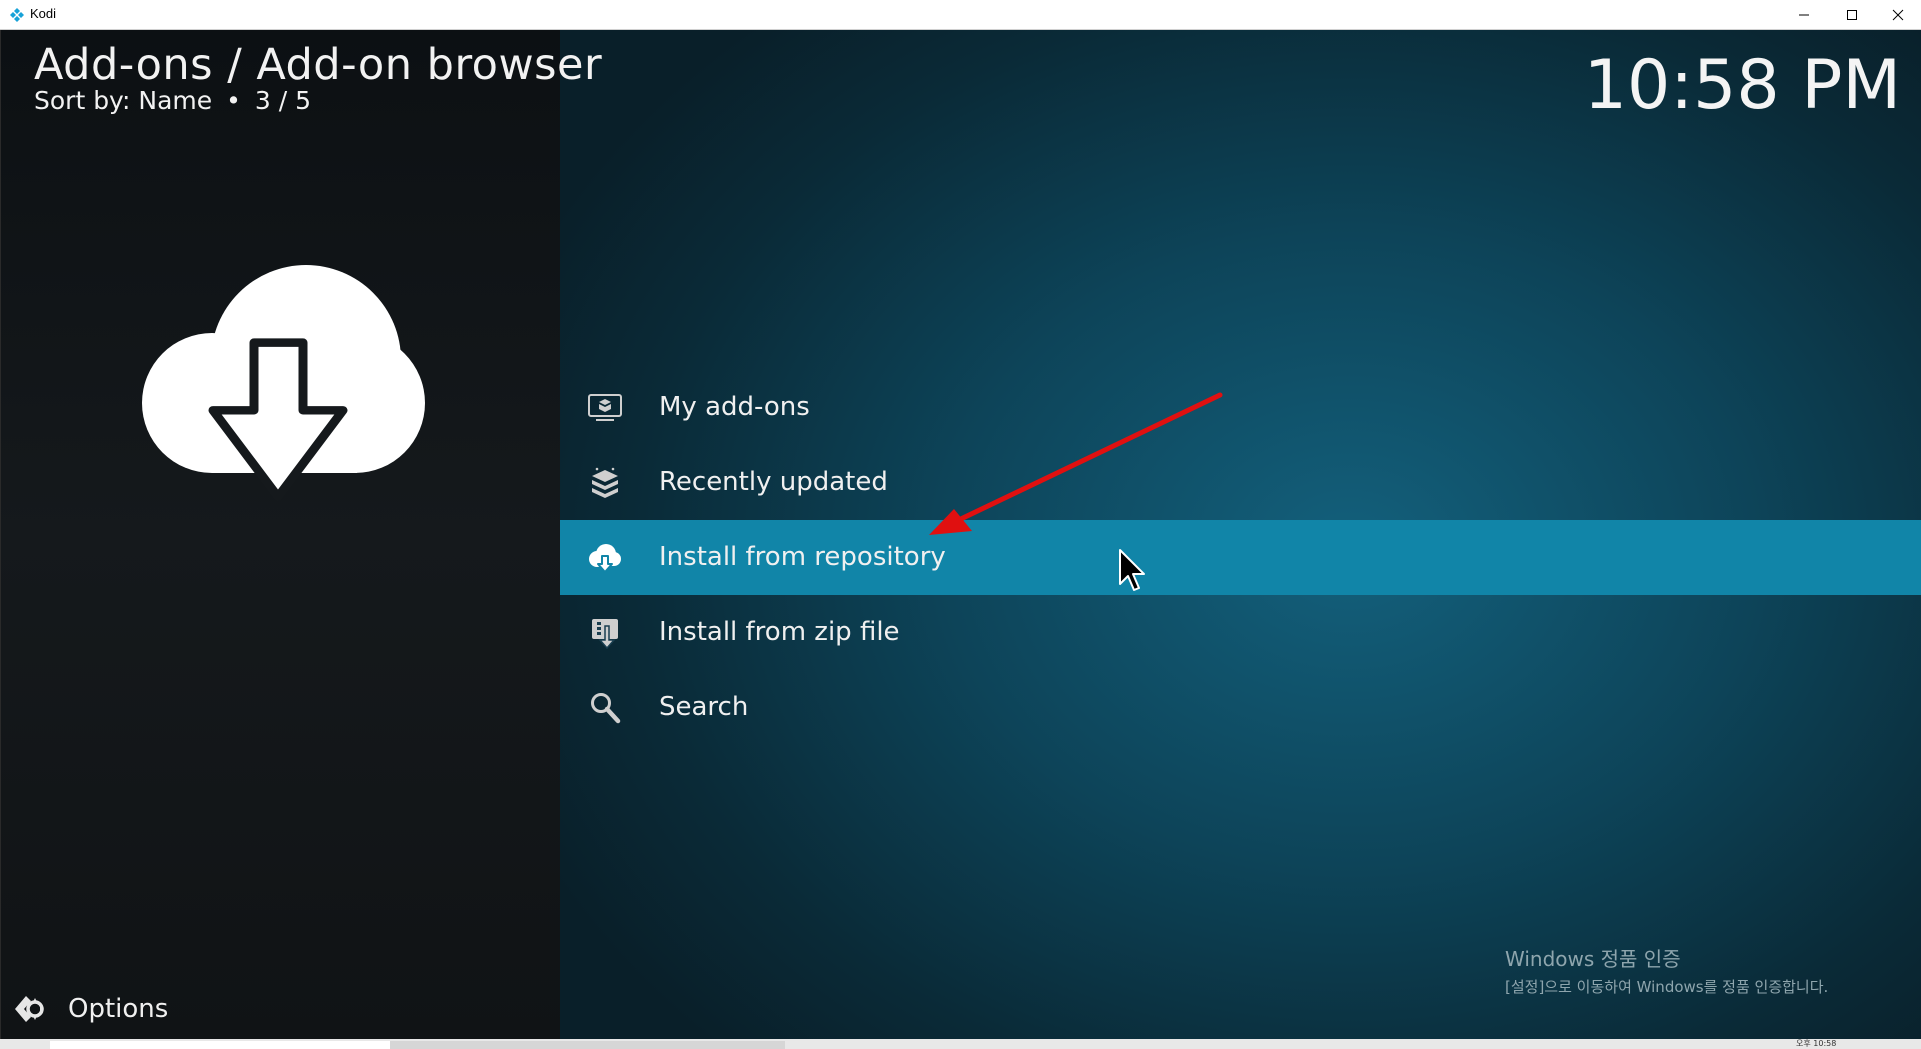 The height and width of the screenshot is (1049, 1921). I want to click on window-titlebar: Kodi, so click(960, 15).